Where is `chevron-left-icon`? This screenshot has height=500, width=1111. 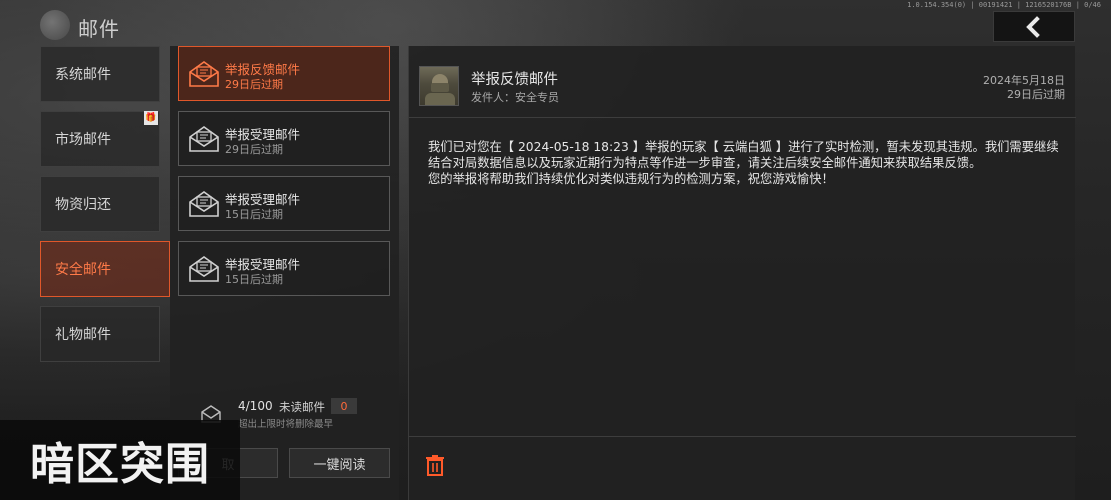 chevron-left-icon is located at coordinates (1033, 26).